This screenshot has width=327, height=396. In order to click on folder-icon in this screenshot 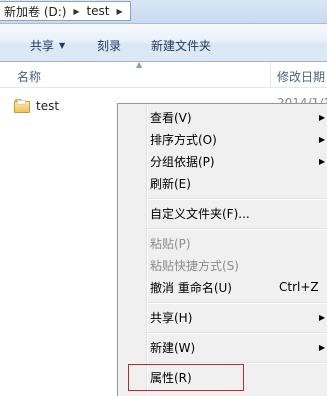, I will do `click(22, 106)`.